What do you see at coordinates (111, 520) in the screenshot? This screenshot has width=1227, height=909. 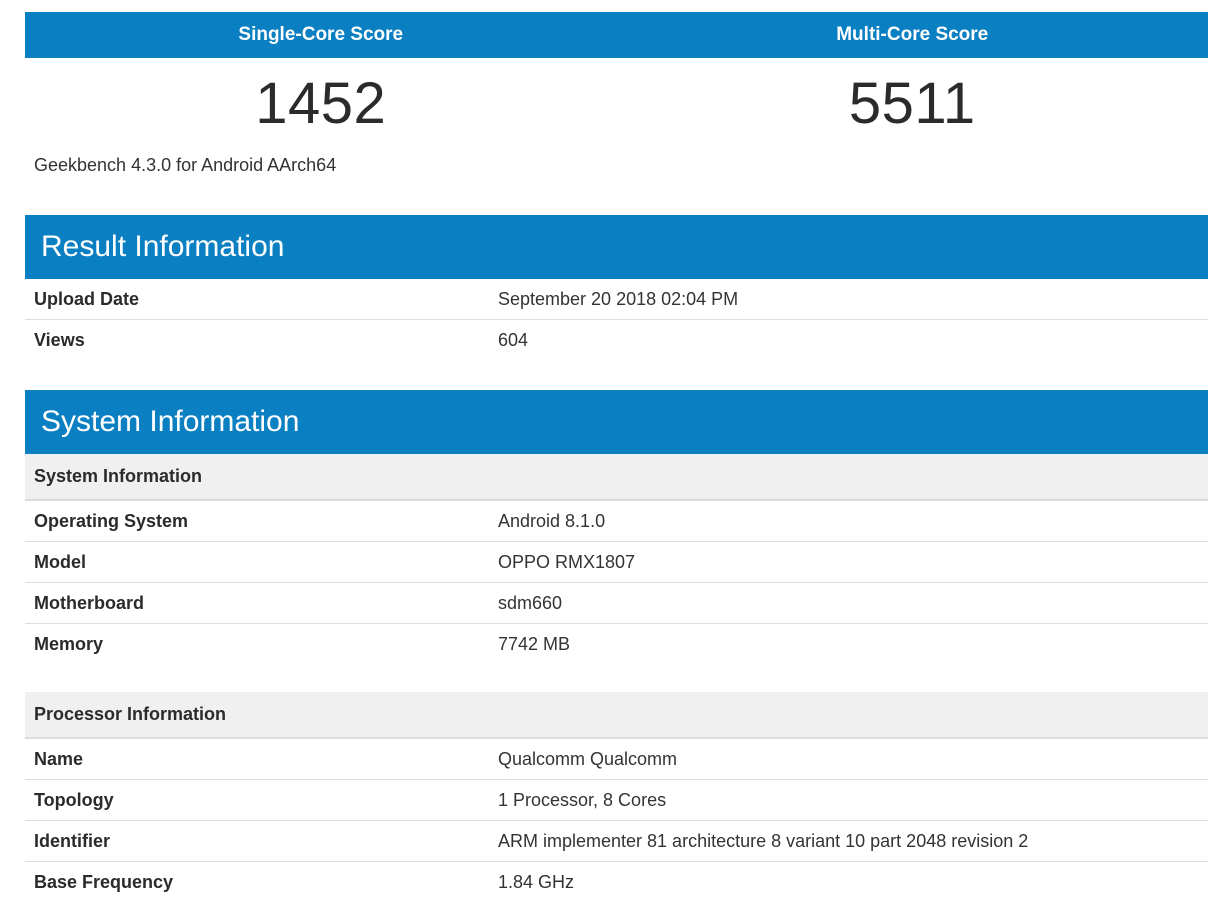 I see `row-label: Operating System` at bounding box center [111, 520].